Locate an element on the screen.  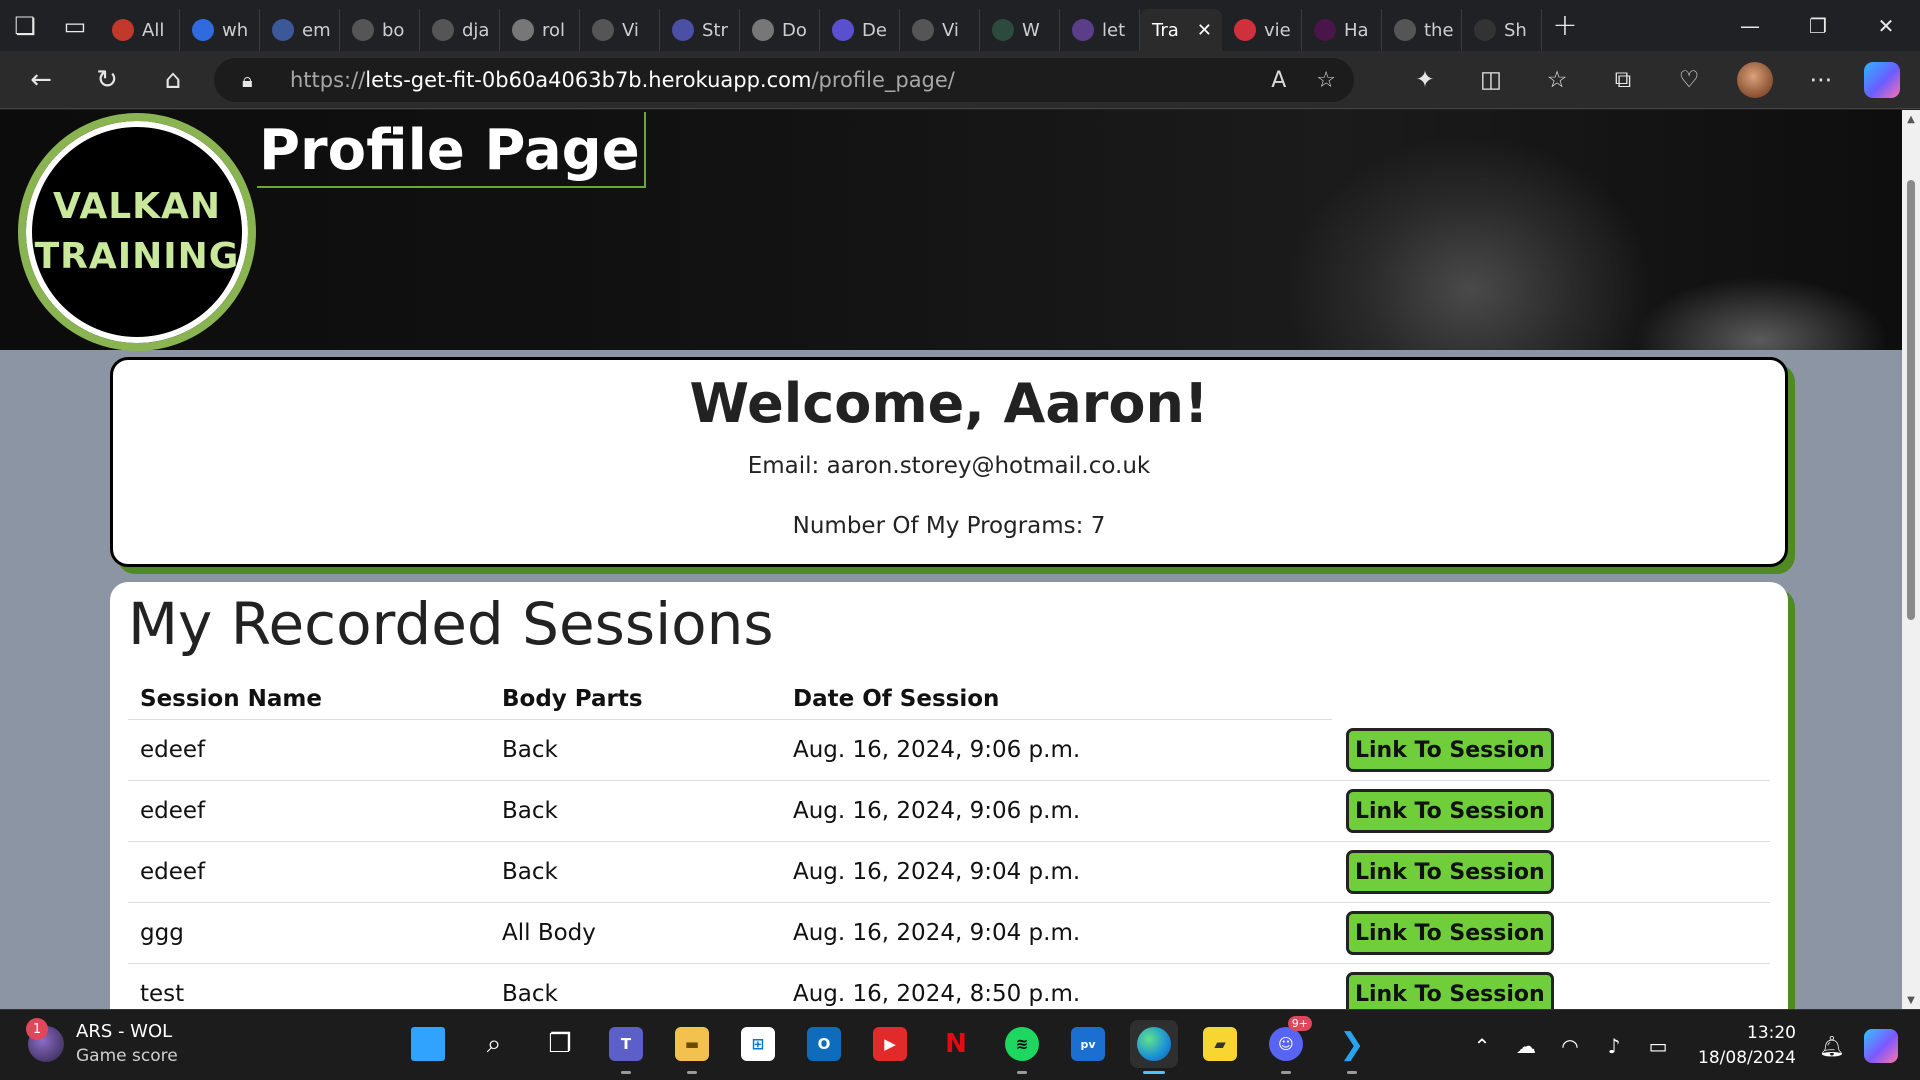
tab-label: bo is located at coordinates (393, 30).